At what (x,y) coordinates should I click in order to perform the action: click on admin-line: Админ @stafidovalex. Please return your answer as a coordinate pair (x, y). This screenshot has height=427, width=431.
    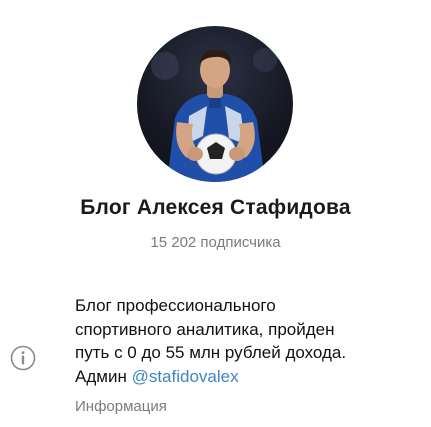
    Looking at the image, I should click on (250, 377).